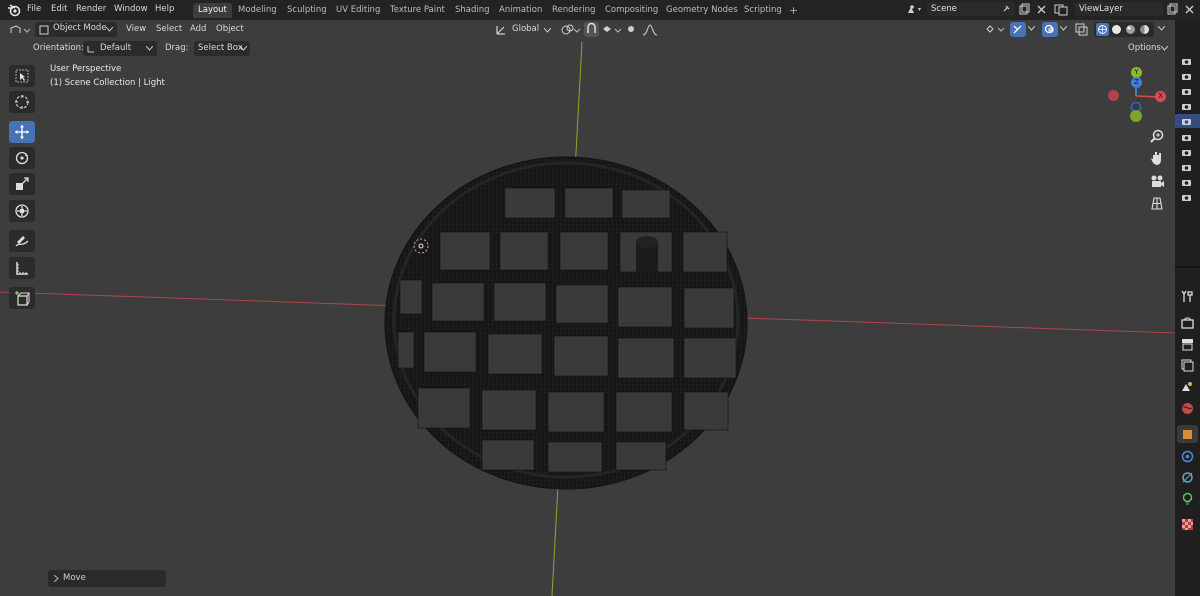  I want to click on zoom-icon, so click(1157, 136).